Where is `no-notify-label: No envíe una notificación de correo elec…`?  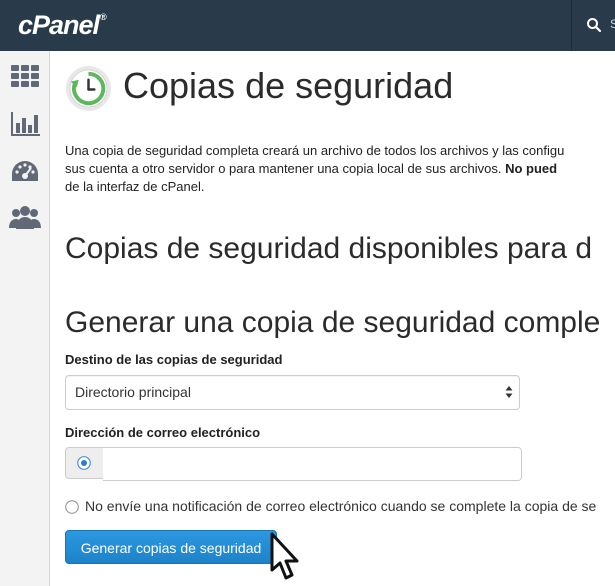
no-notify-label: No envíe una notificación de correo elec… is located at coordinates (341, 506).